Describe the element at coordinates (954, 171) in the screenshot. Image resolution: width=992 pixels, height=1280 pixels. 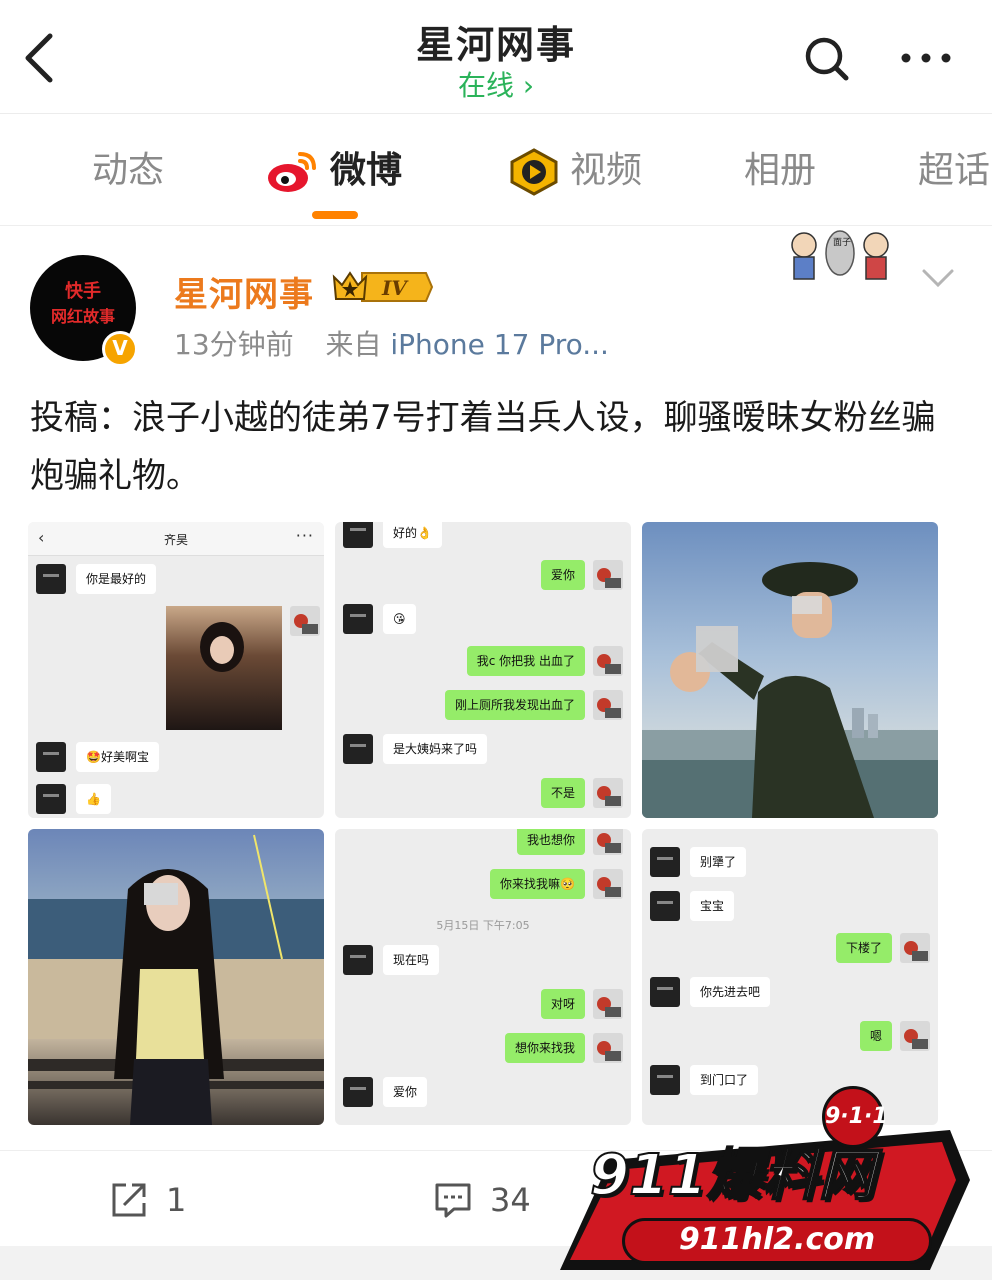
I see `tab-super-topic: 超话` at that location.